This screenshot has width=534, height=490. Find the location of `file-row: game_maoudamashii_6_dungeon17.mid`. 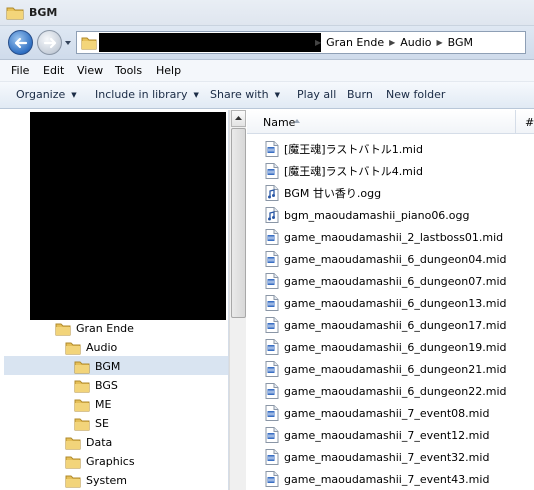

file-row: game_maoudamashii_6_dungeon17.mid is located at coordinates (385, 325).